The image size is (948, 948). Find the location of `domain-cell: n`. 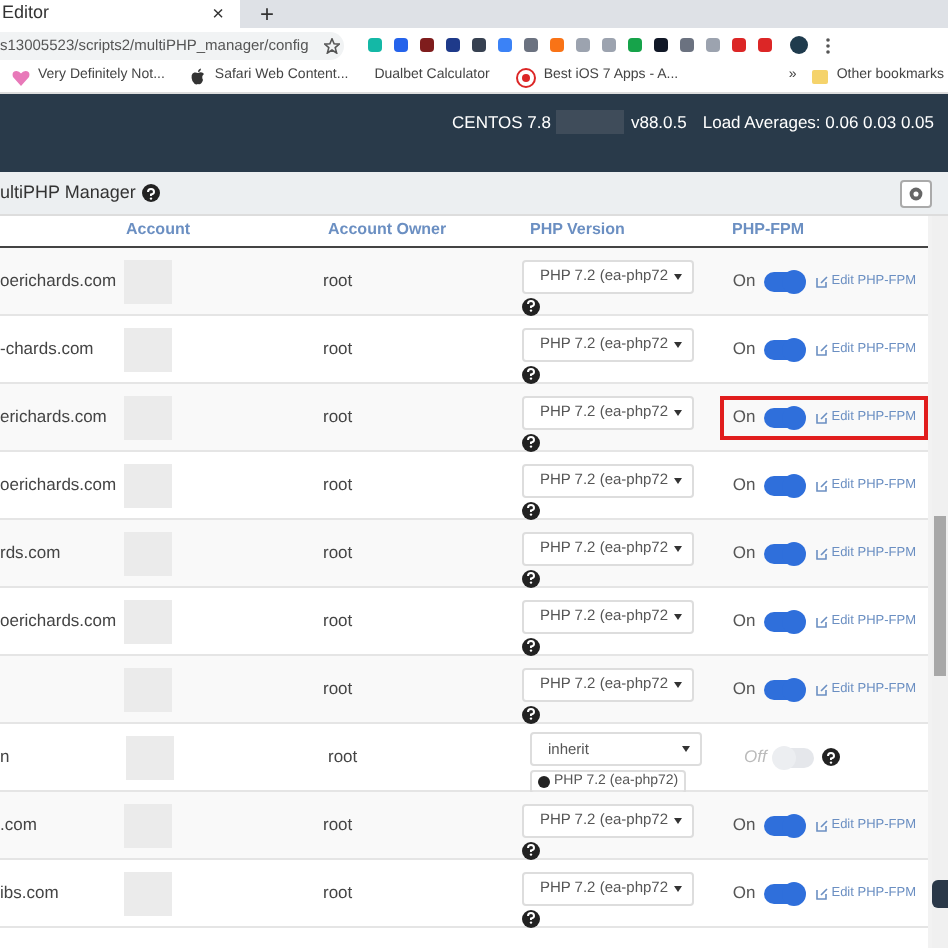

domain-cell: n is located at coordinates (5, 757).